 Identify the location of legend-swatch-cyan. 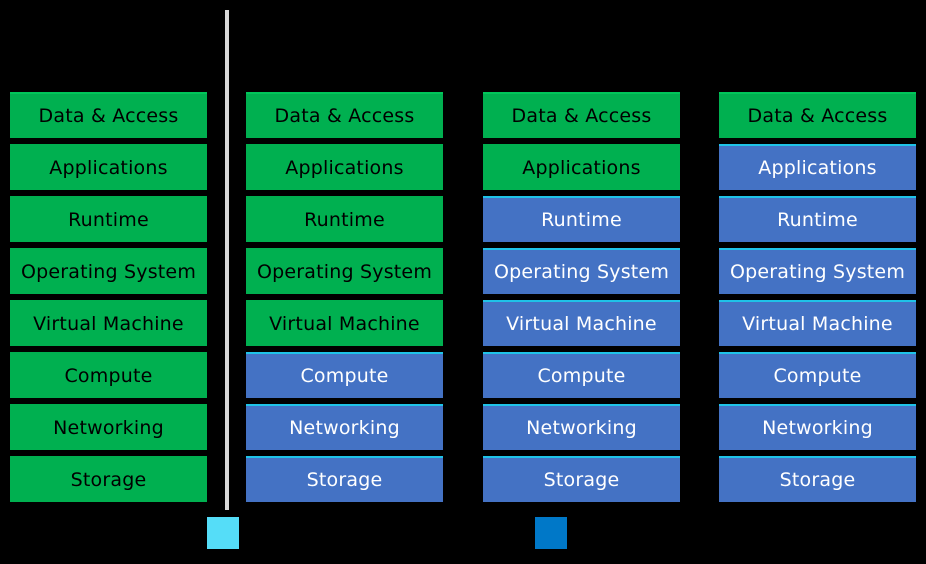
(223, 533).